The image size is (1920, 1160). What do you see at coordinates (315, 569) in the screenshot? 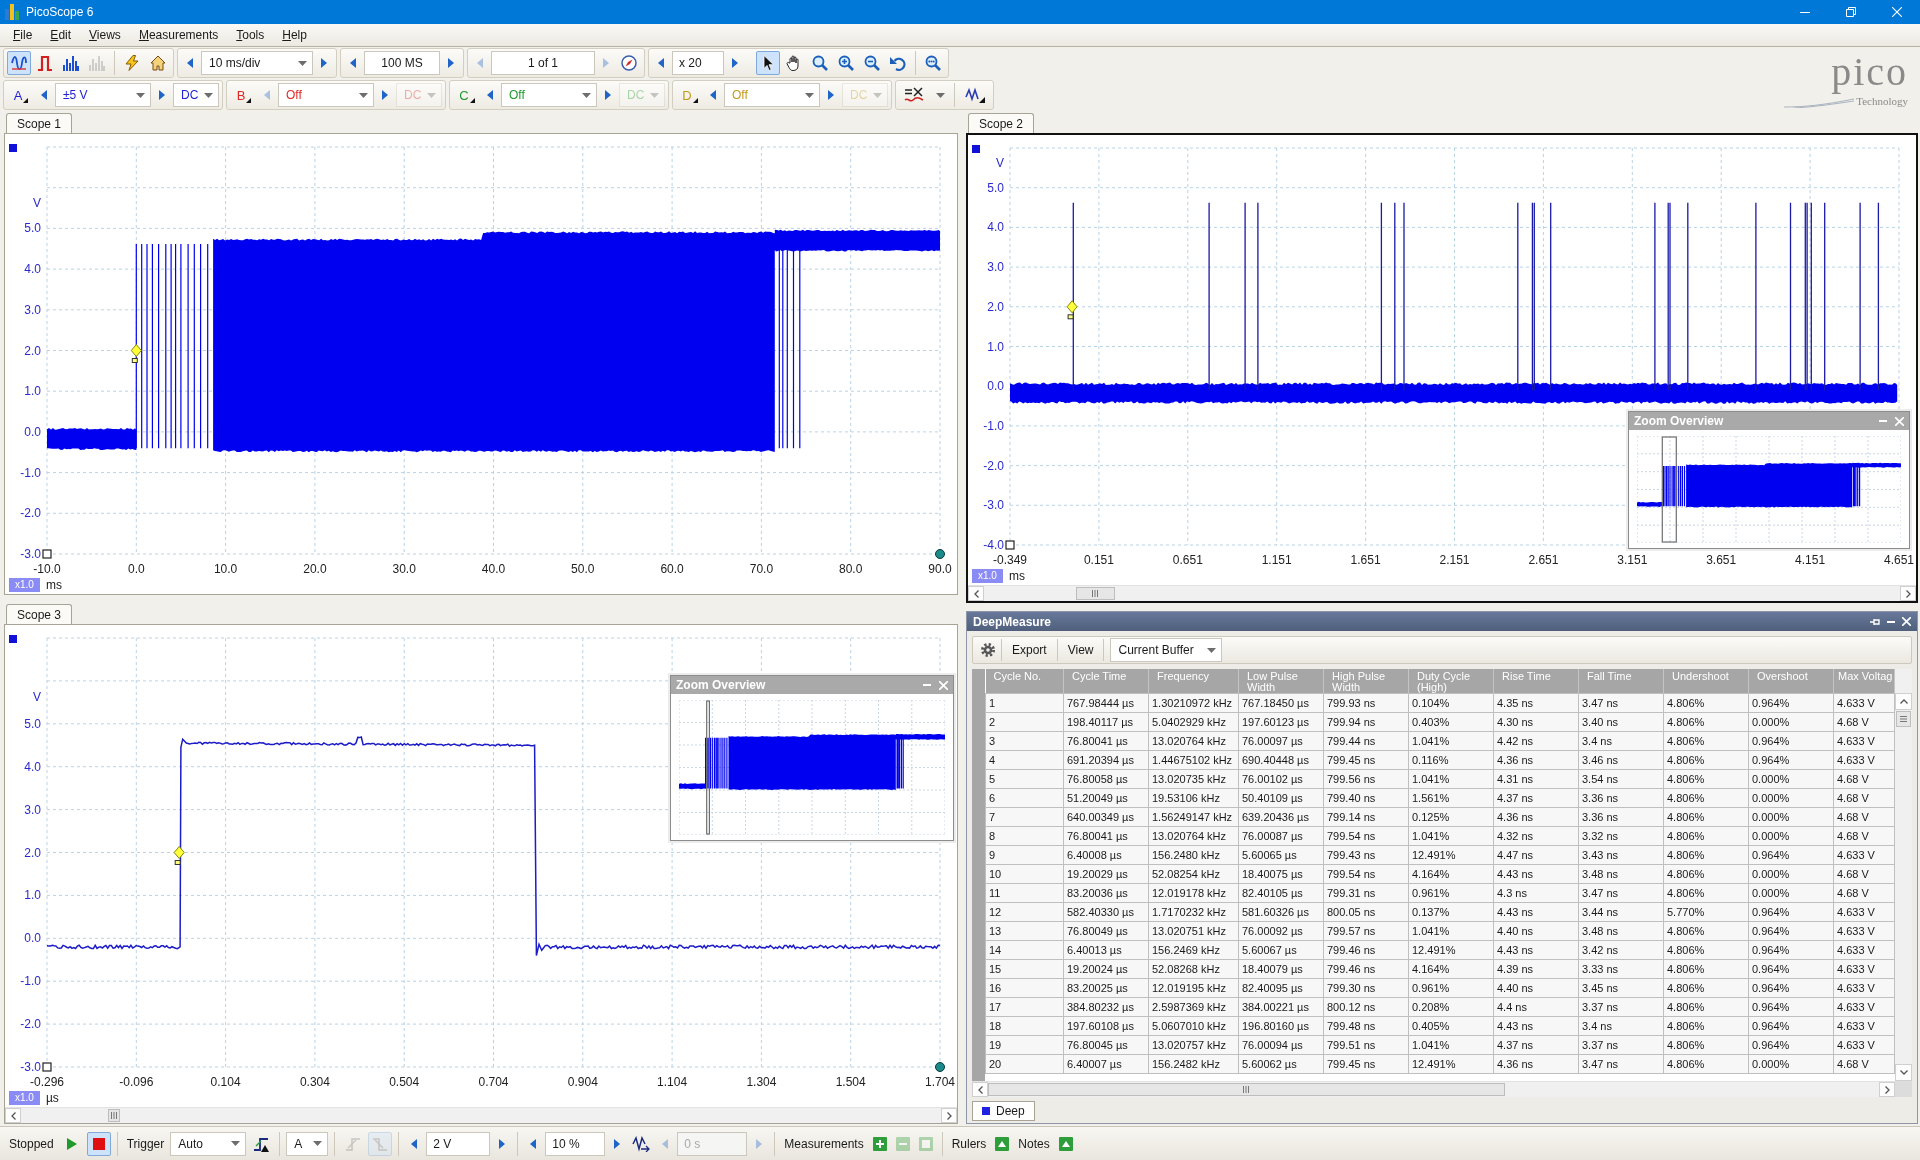
I see `axis-tick-label: 20.0` at bounding box center [315, 569].